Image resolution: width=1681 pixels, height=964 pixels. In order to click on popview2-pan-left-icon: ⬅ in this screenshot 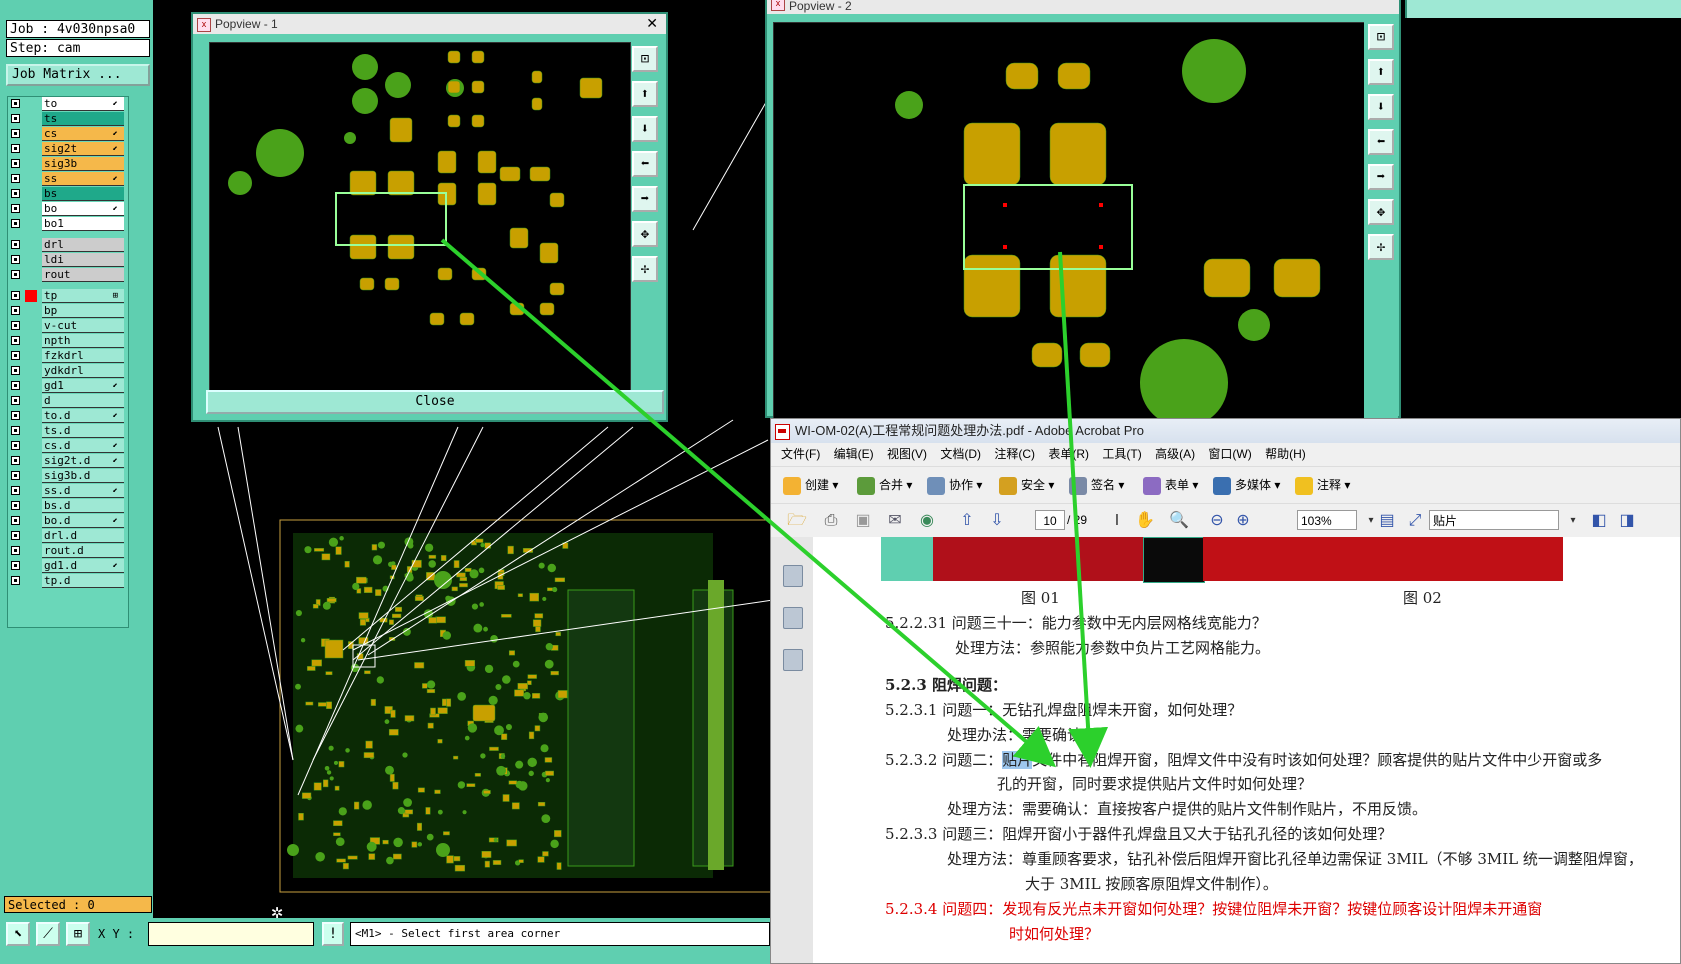, I will do `click(1381, 142)`.